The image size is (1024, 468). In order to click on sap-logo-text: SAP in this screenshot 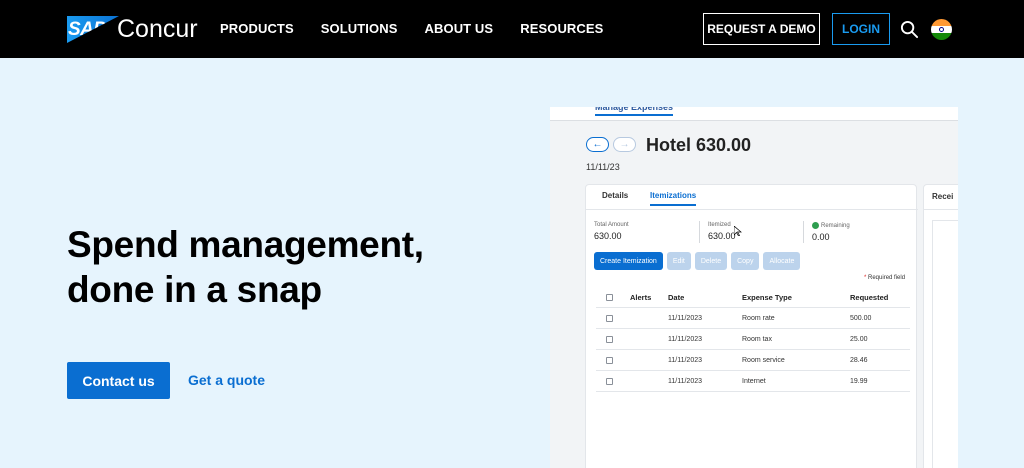, I will do `click(87, 29)`.